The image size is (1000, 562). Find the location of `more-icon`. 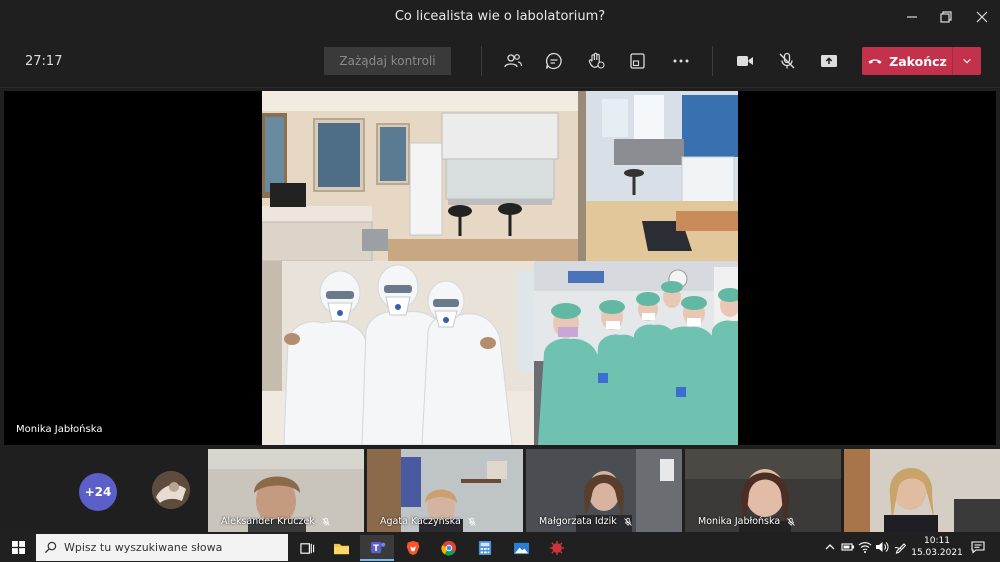

more-icon is located at coordinates (681, 61).